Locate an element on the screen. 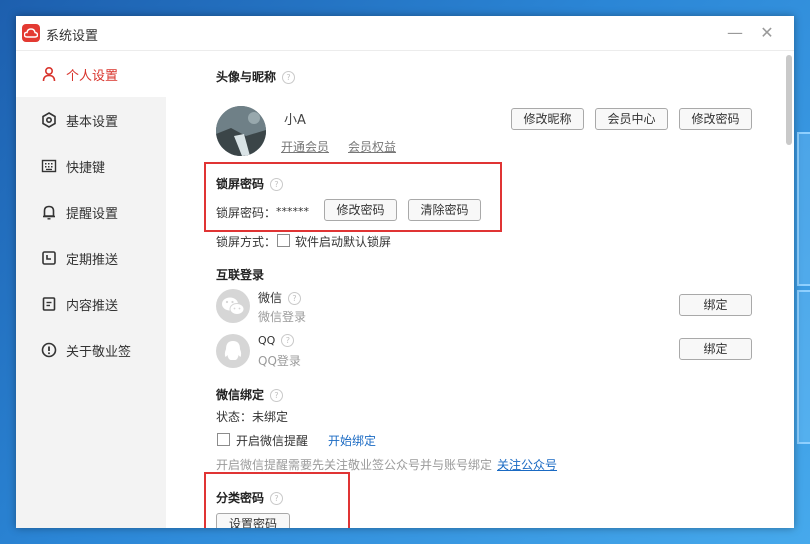 The width and height of the screenshot is (810, 544). lock-password-value: ****** is located at coordinates (292, 211).